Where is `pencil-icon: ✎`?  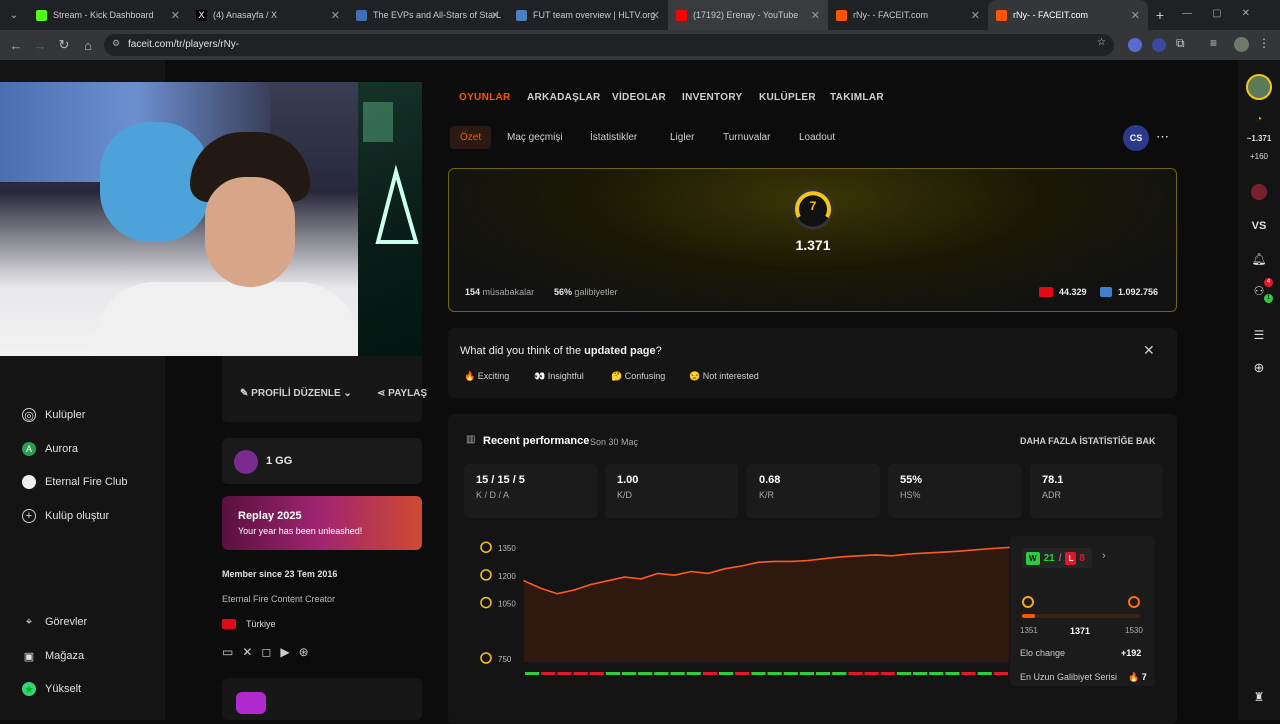 pencil-icon: ✎ is located at coordinates (246, 393).